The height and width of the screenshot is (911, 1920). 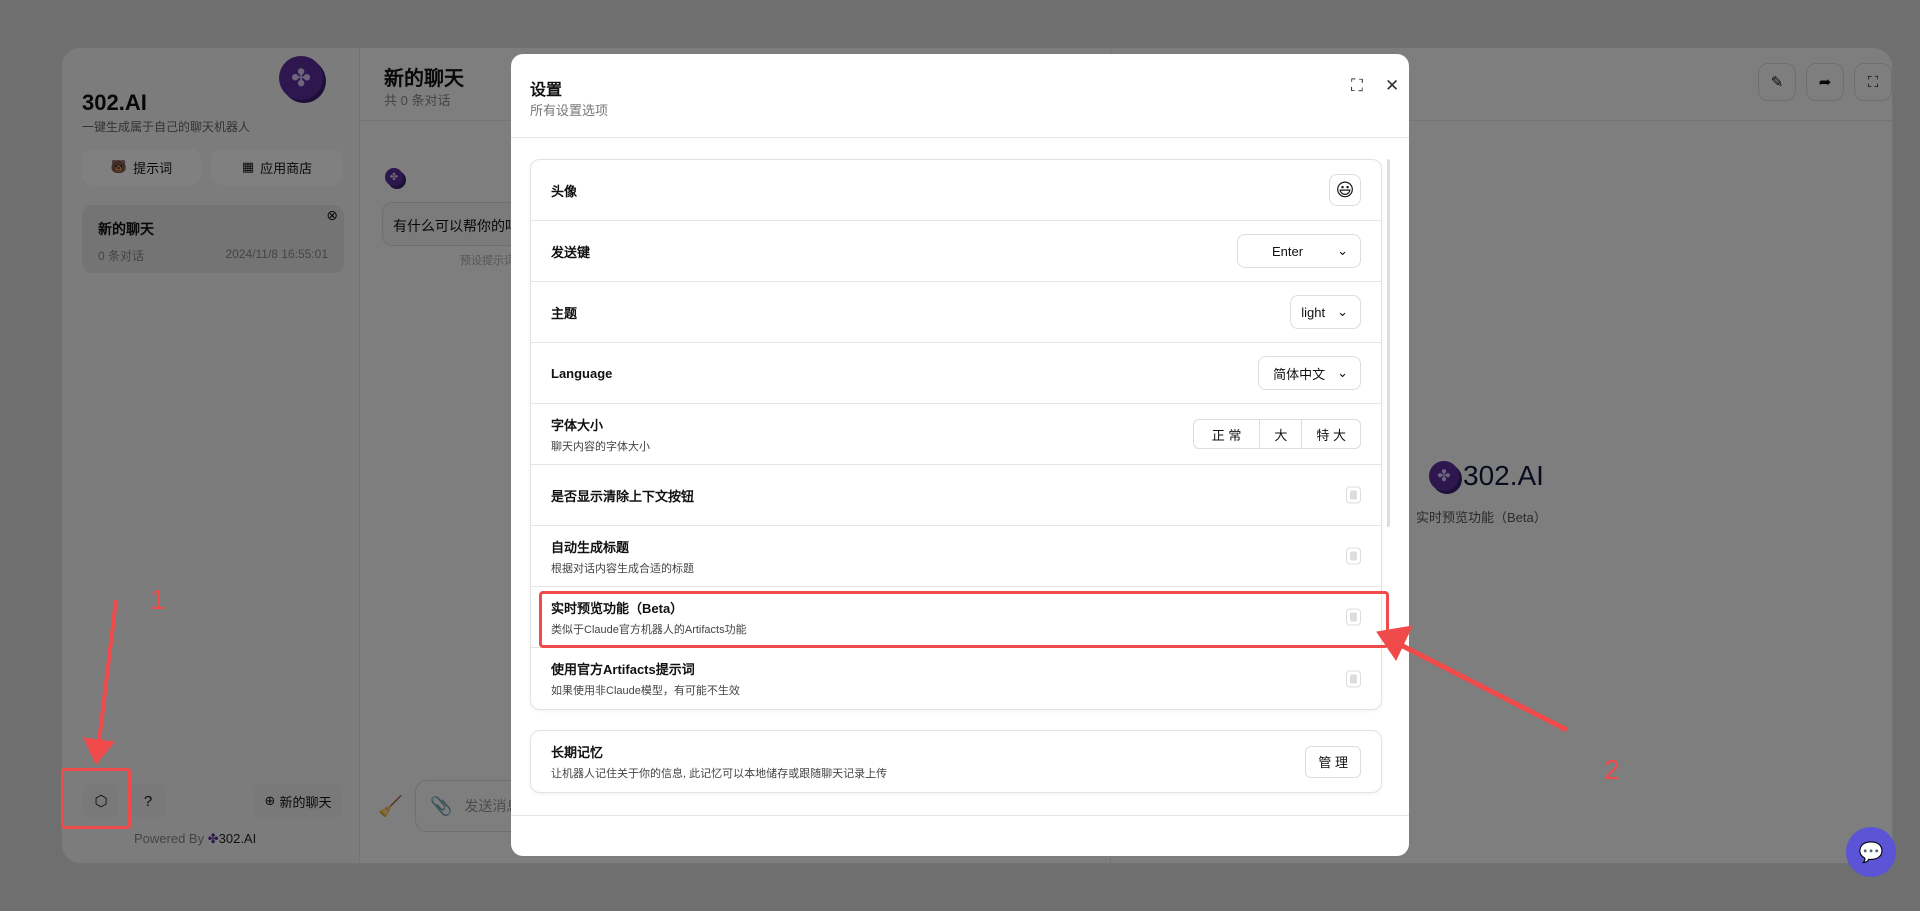 What do you see at coordinates (582, 373) in the screenshot?
I see `setting-label: Language` at bounding box center [582, 373].